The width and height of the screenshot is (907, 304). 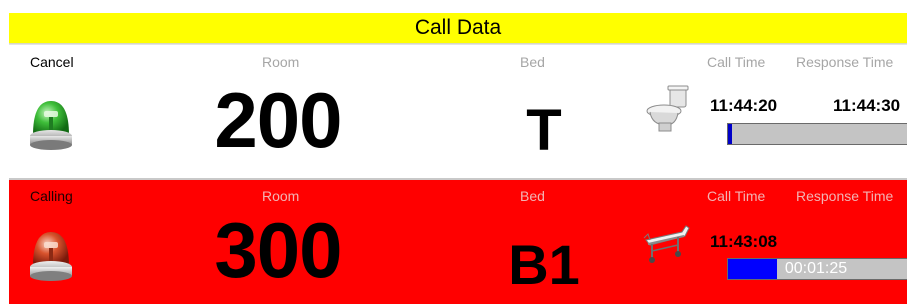 What do you see at coordinates (544, 264) in the screenshot?
I see `bed-value: B1` at bounding box center [544, 264].